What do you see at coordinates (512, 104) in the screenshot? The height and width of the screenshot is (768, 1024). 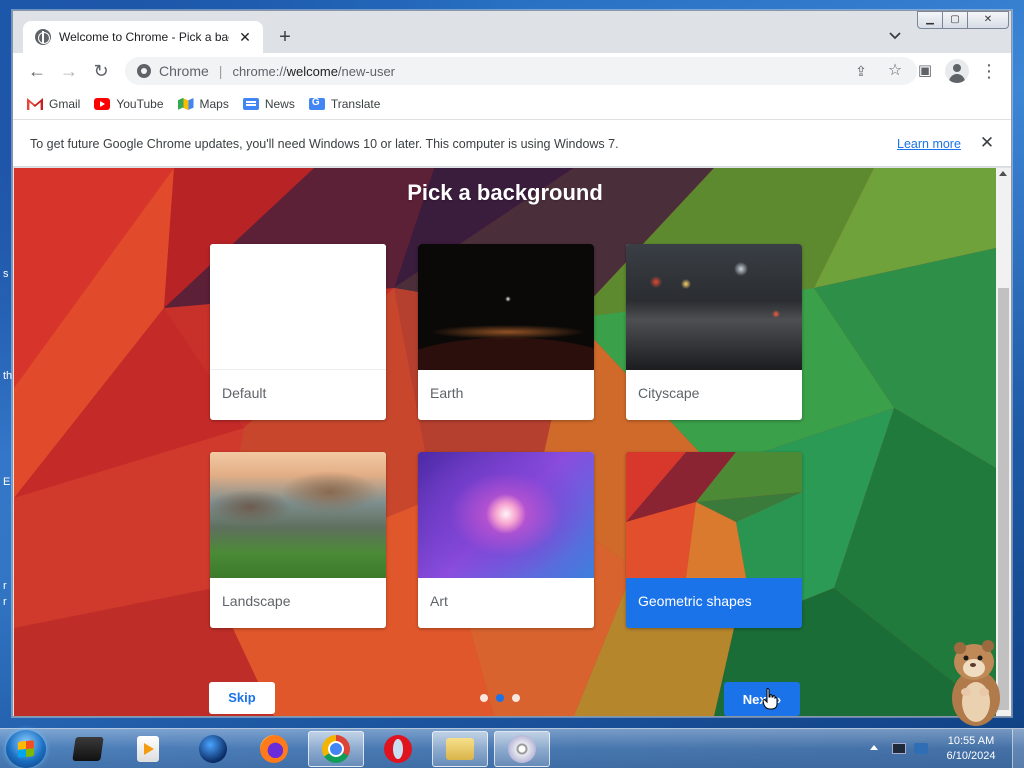 I see `bookmarks-bar: Gmail YouTube Maps News Translate` at bounding box center [512, 104].